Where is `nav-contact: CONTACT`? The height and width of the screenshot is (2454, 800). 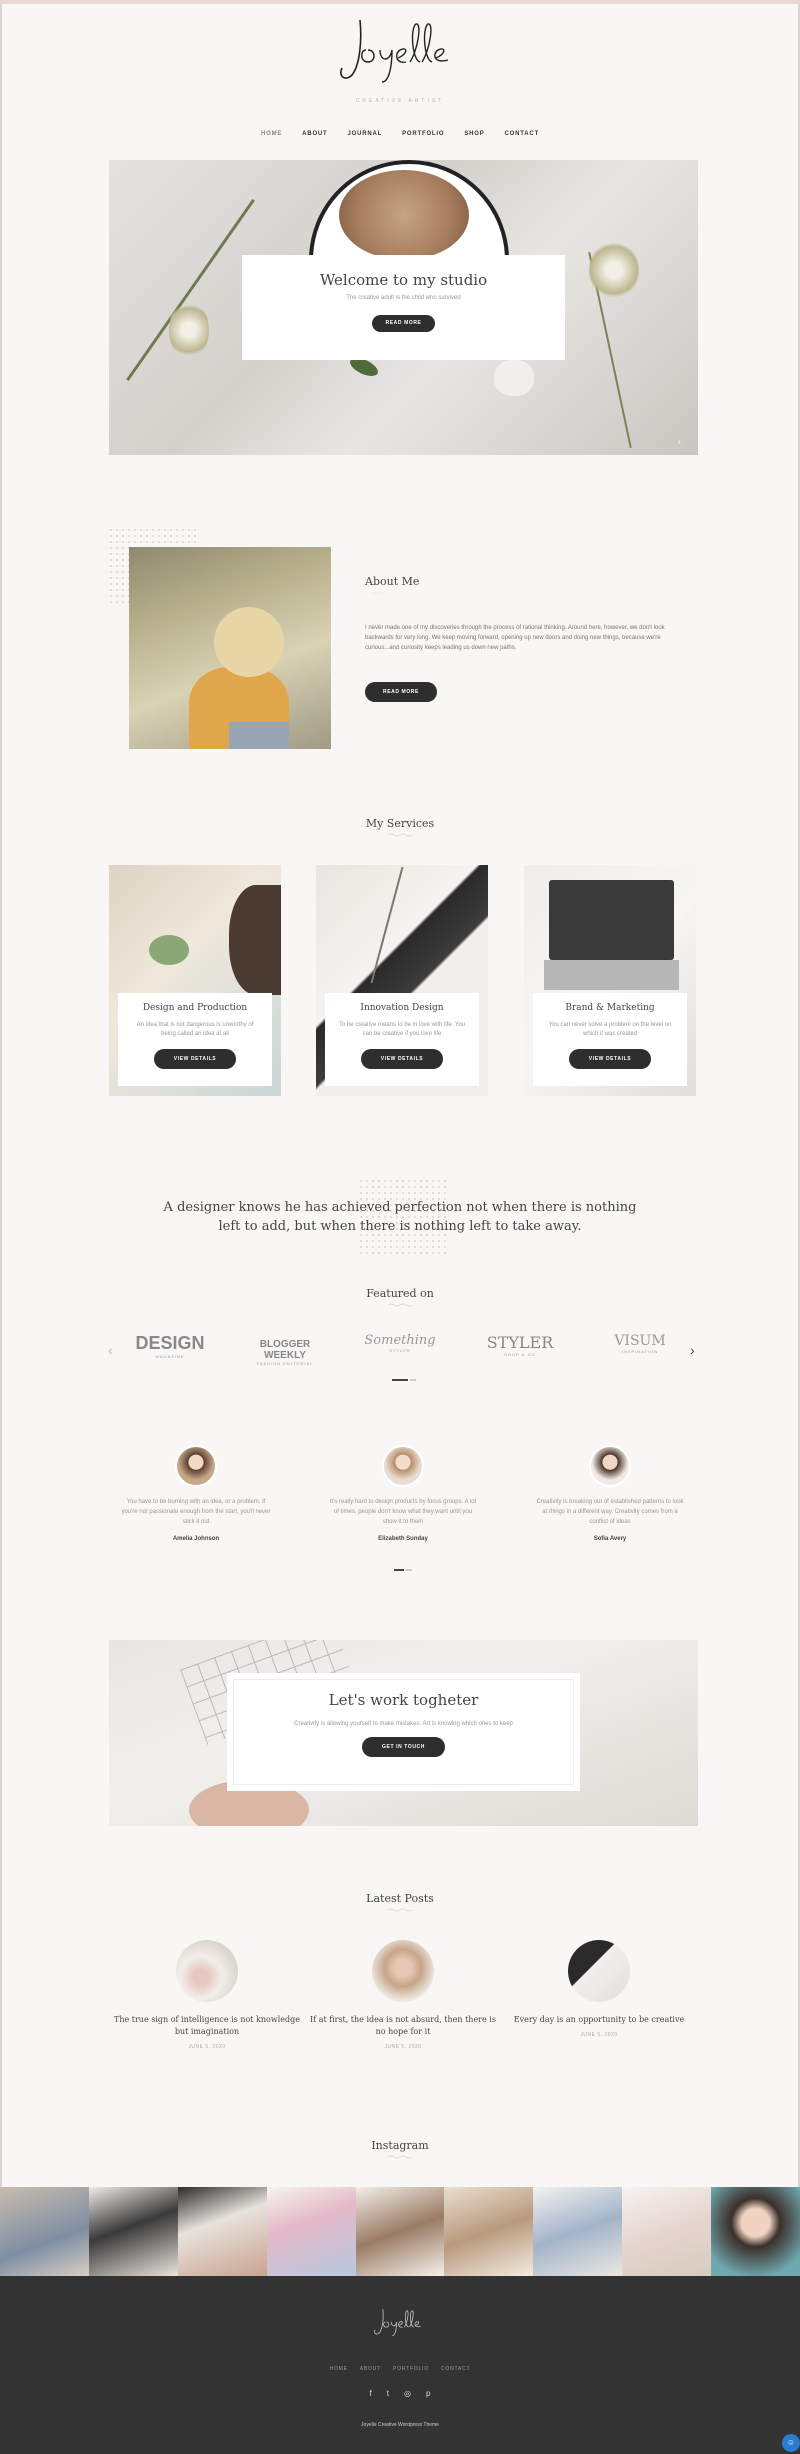
nav-contact: CONTACT is located at coordinates (522, 134).